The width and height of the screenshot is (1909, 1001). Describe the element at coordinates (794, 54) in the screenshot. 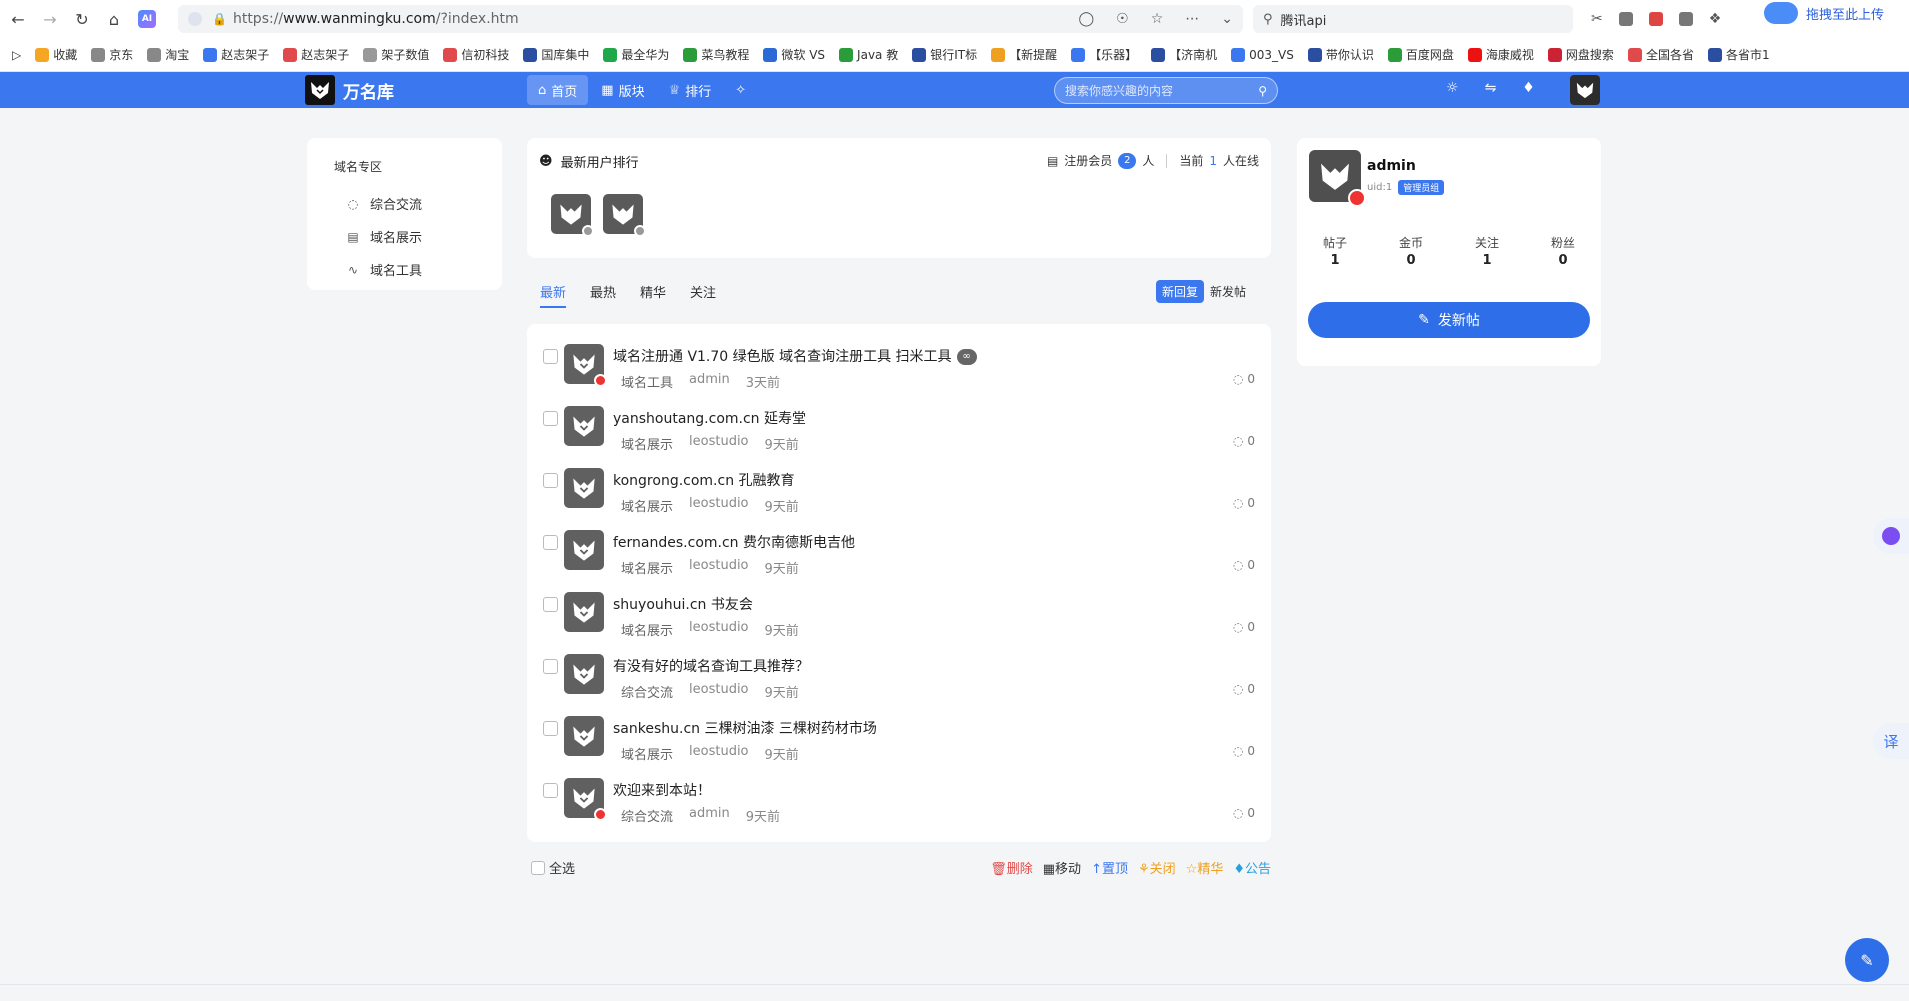

I see `bookmark-item: 微软 VS` at that location.